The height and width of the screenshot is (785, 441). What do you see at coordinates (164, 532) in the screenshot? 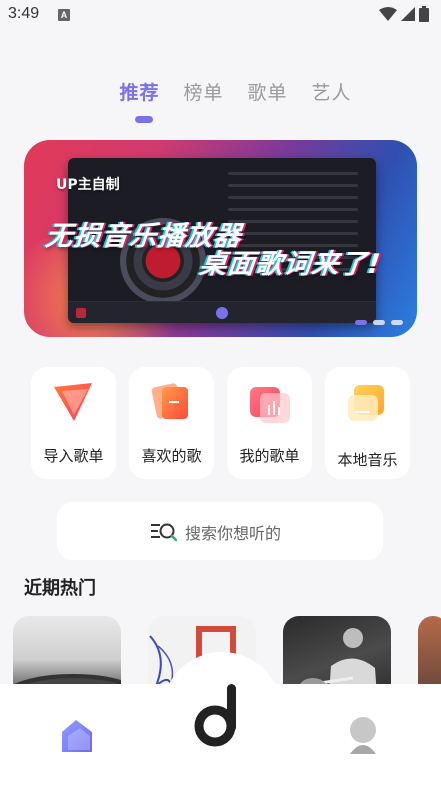
I see `search-icon` at bounding box center [164, 532].